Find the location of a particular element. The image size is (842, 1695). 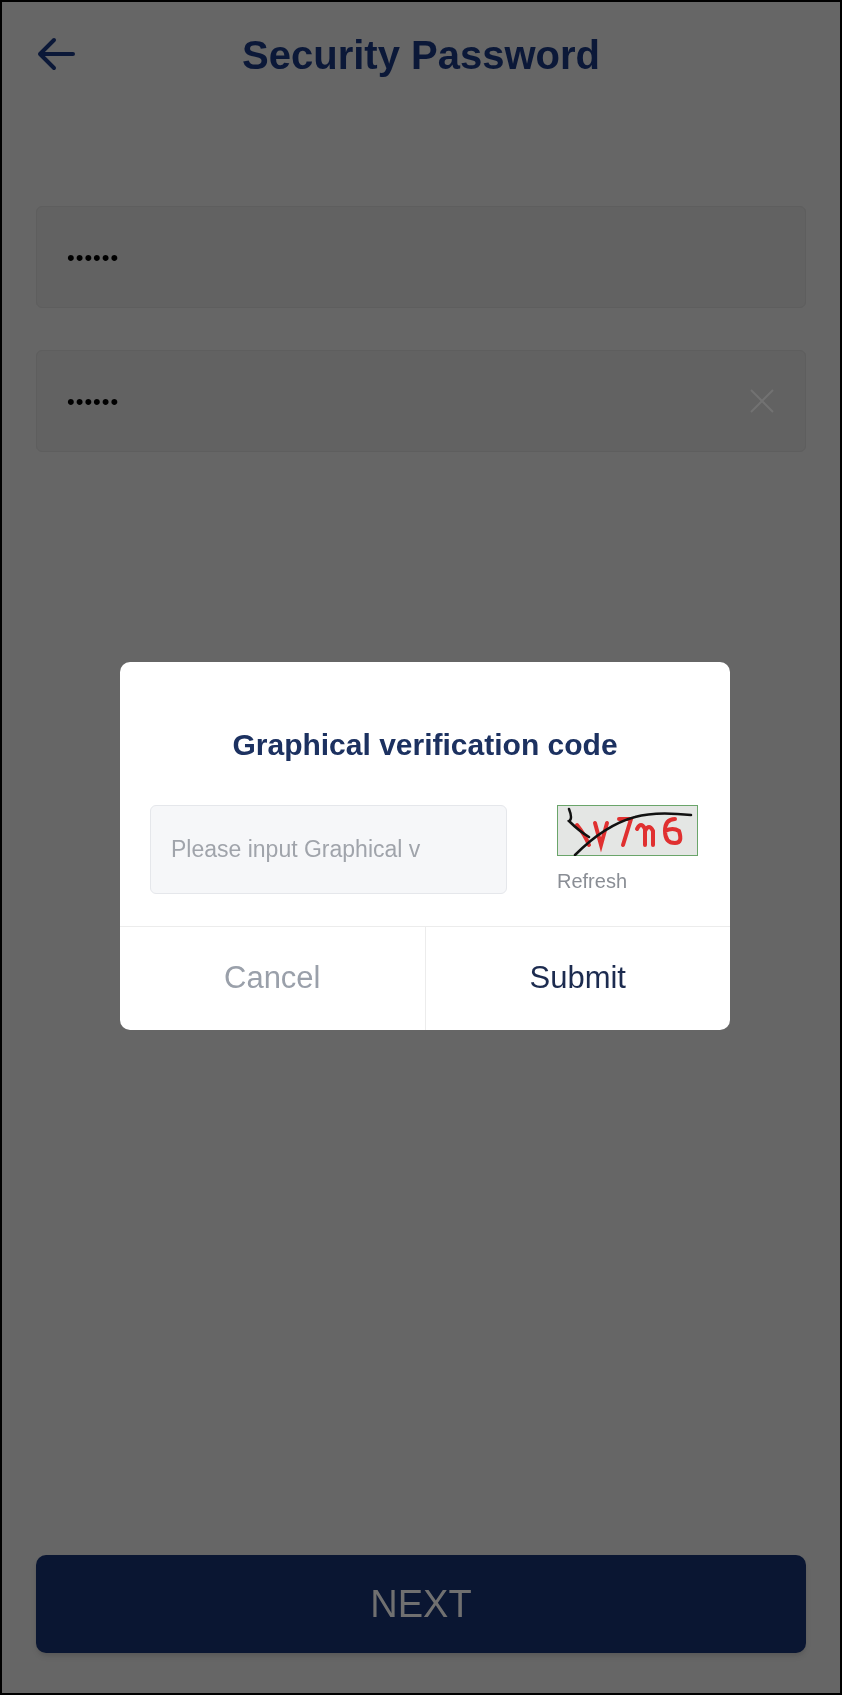

verification-code-field: Please input Graphical v is located at coordinates (328, 849).